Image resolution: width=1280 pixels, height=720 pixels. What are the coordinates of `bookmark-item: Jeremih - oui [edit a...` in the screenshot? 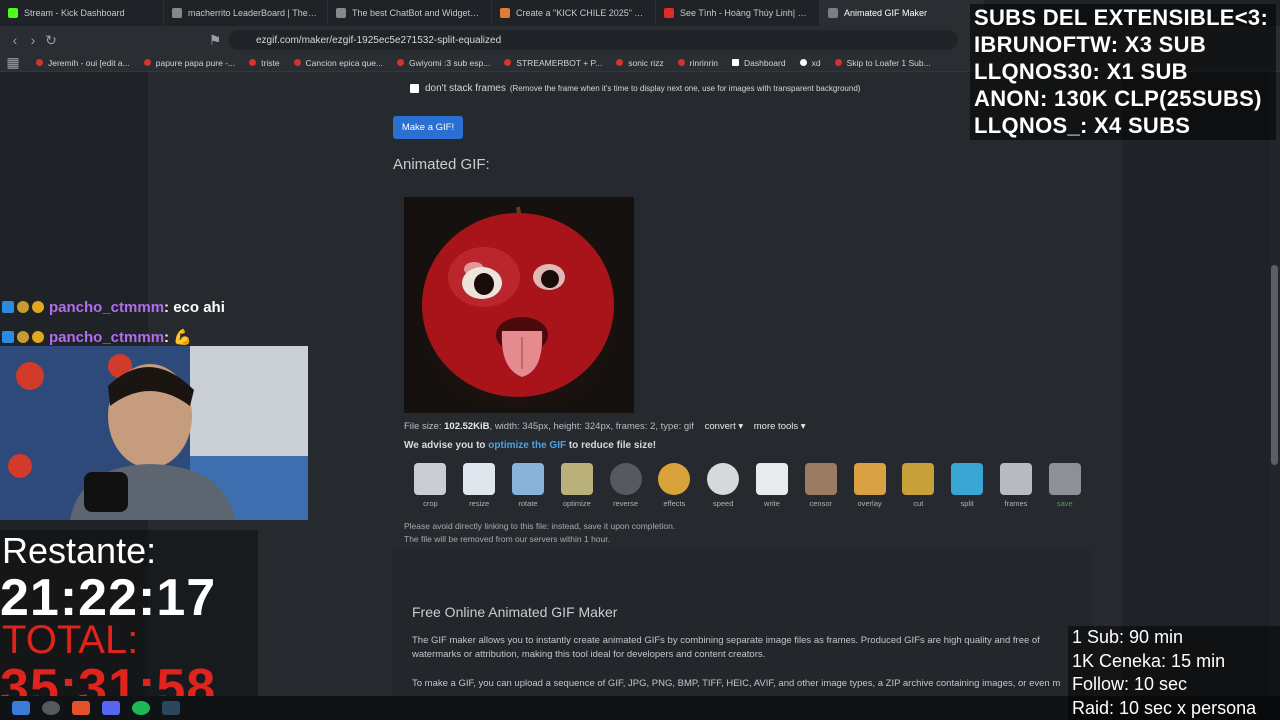 It's located at (83, 63).